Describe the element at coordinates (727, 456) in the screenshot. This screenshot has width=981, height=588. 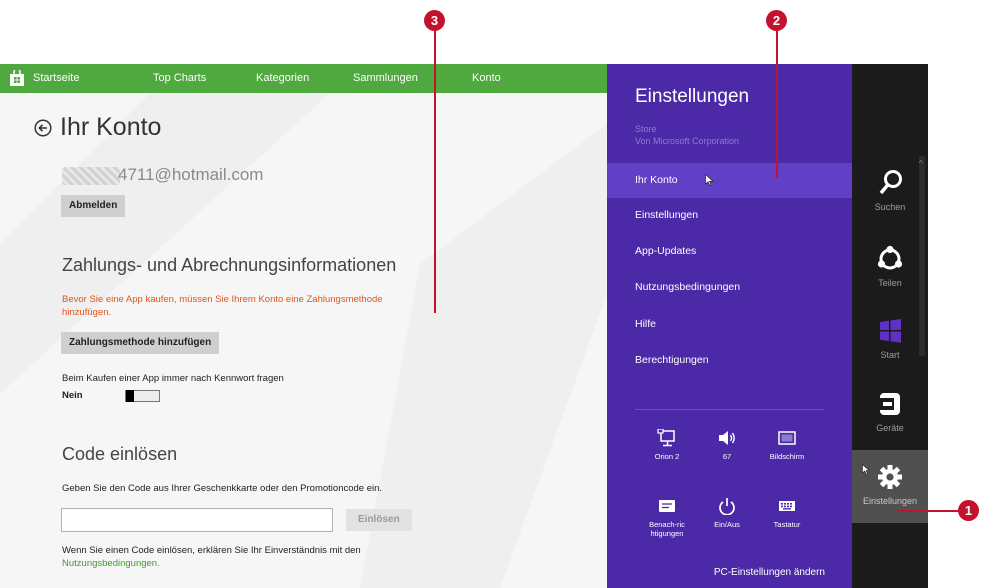
I see `volume-label: 67` at that location.